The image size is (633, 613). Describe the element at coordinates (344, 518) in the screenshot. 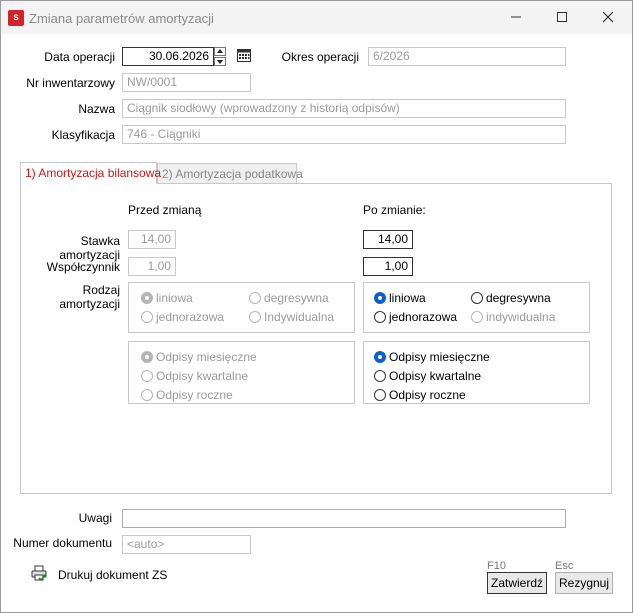

I see `uwagi-input` at that location.